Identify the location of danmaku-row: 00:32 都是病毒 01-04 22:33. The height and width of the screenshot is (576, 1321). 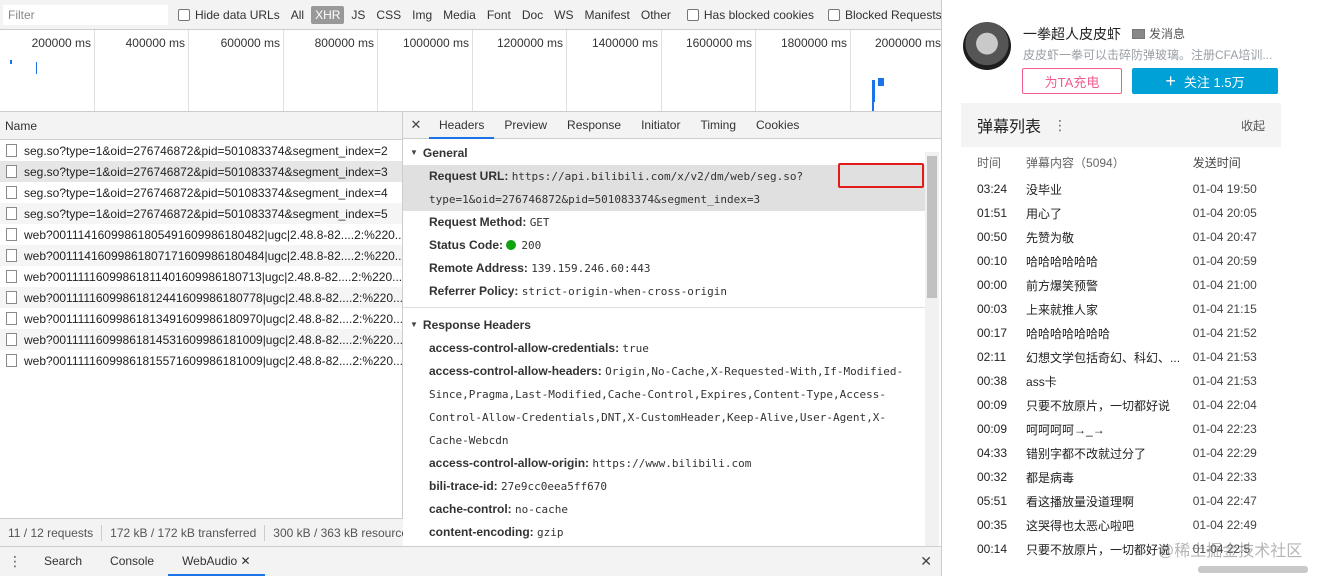
(1121, 477).